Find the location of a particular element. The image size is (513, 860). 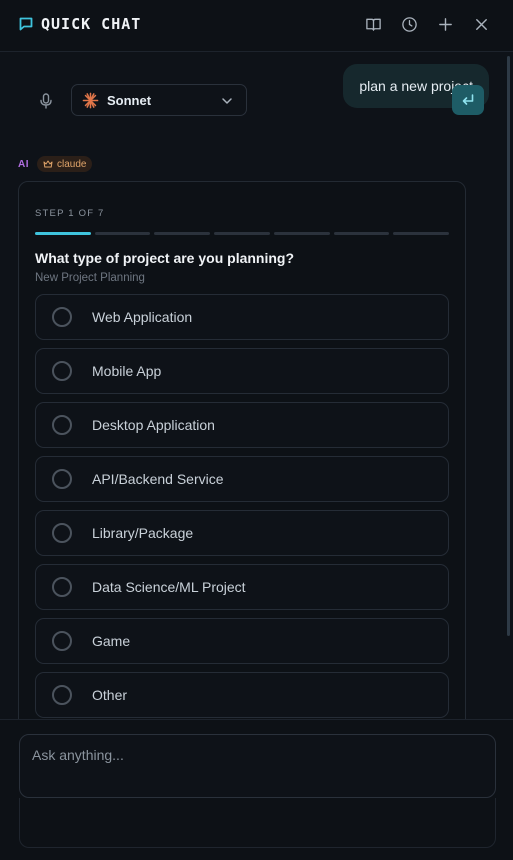

enter-icon is located at coordinates (468, 99).